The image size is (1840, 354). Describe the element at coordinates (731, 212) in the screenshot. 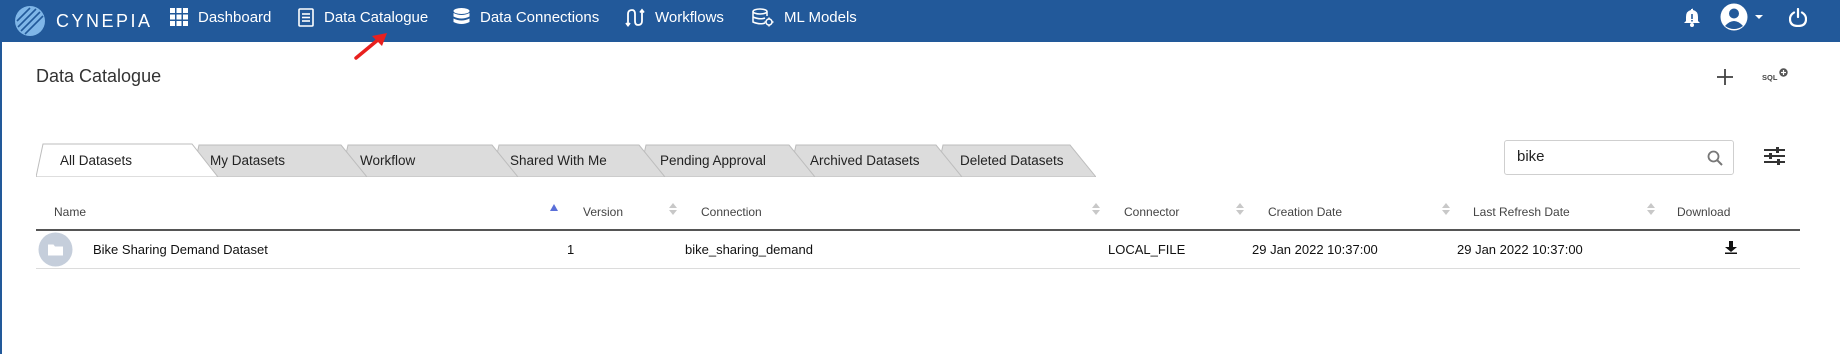

I see `column-header-connection: Connection` at that location.